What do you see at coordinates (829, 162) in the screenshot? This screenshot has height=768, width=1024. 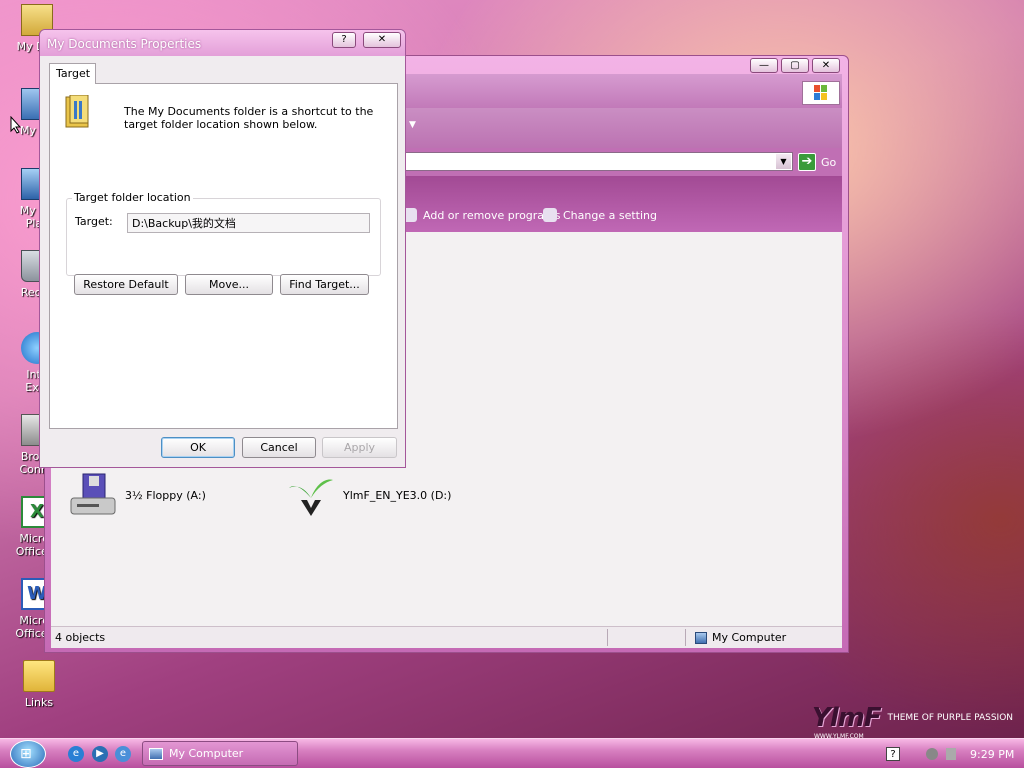 I see `go-label: Go` at bounding box center [829, 162].